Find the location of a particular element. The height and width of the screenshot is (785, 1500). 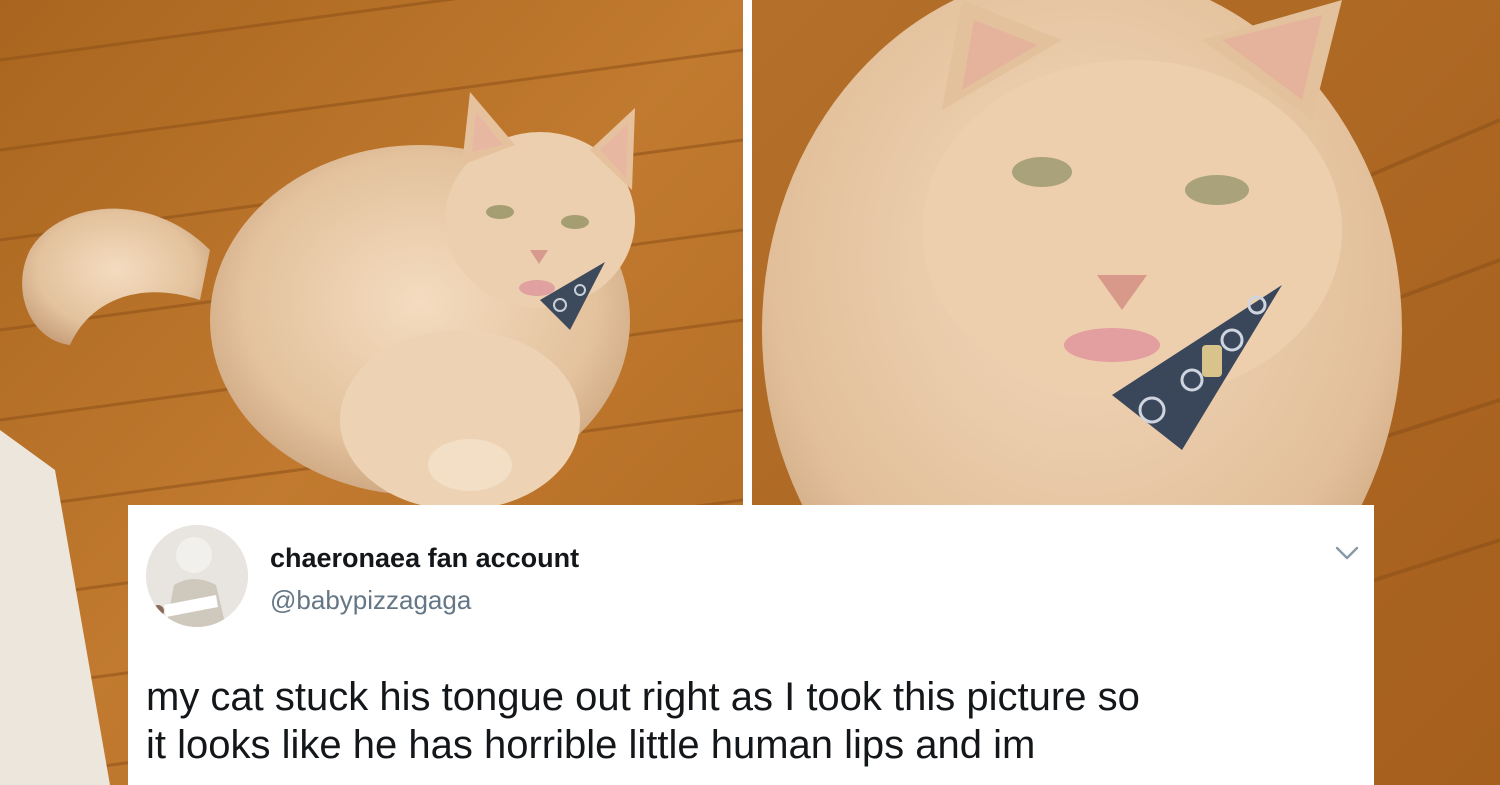

author-name: chaeronaea fan account is located at coordinates (424, 558).